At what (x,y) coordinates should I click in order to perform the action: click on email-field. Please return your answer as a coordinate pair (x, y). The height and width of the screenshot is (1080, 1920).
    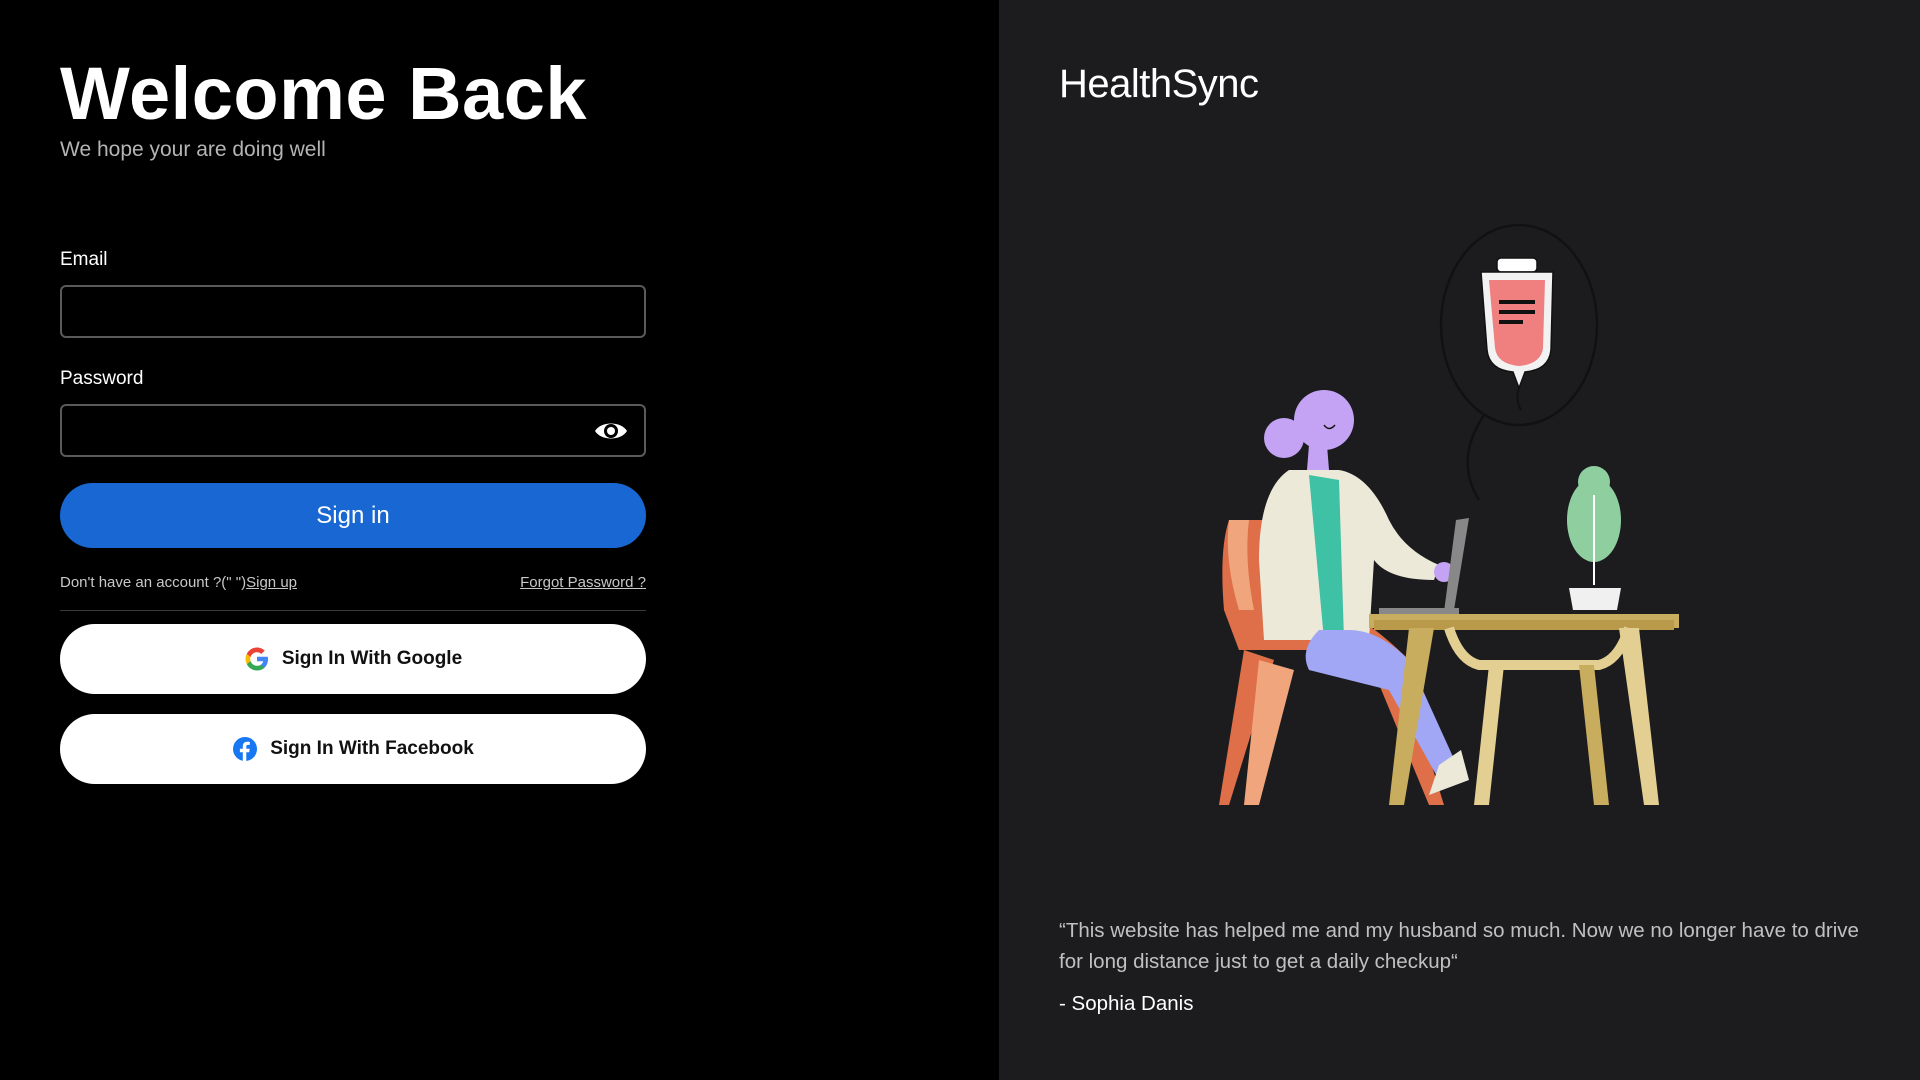
    Looking at the image, I should click on (353, 311).